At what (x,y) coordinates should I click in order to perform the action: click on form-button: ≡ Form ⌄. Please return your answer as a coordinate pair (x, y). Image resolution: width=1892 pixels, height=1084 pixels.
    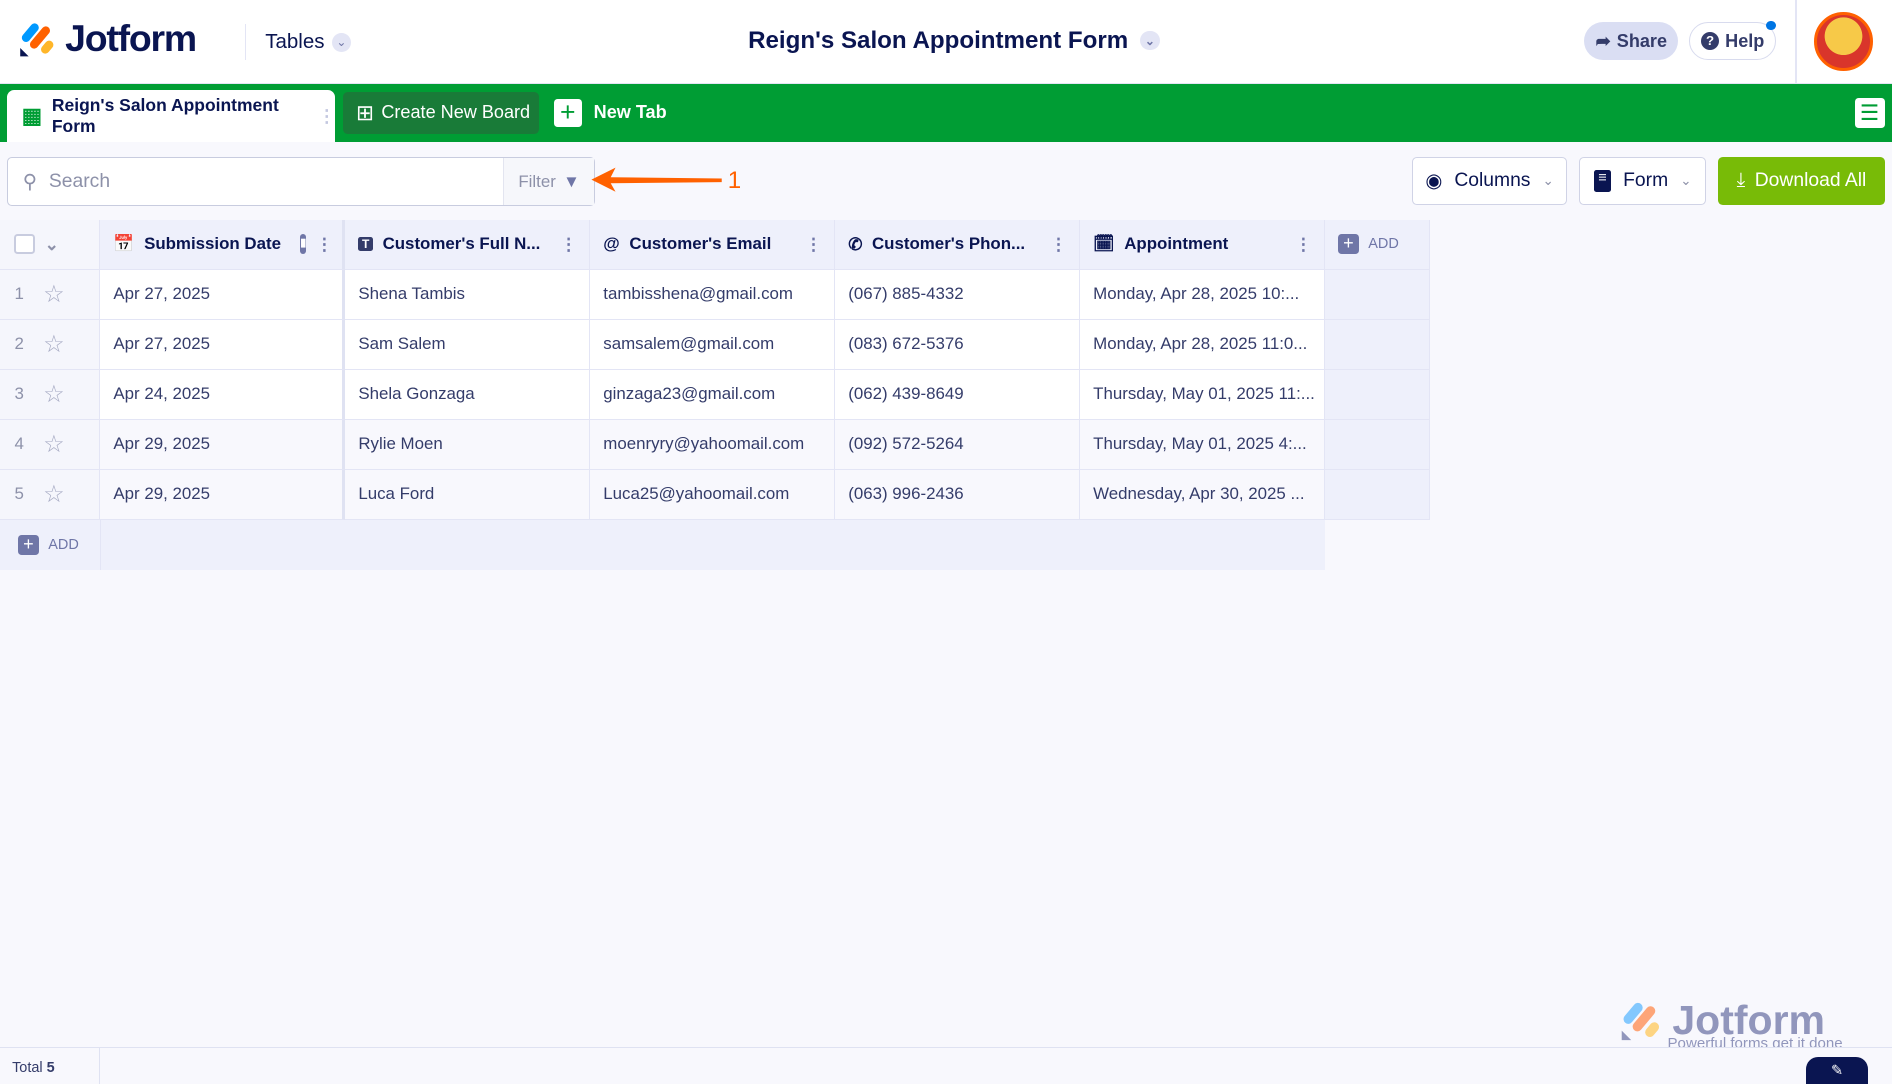
    Looking at the image, I should click on (1643, 181).